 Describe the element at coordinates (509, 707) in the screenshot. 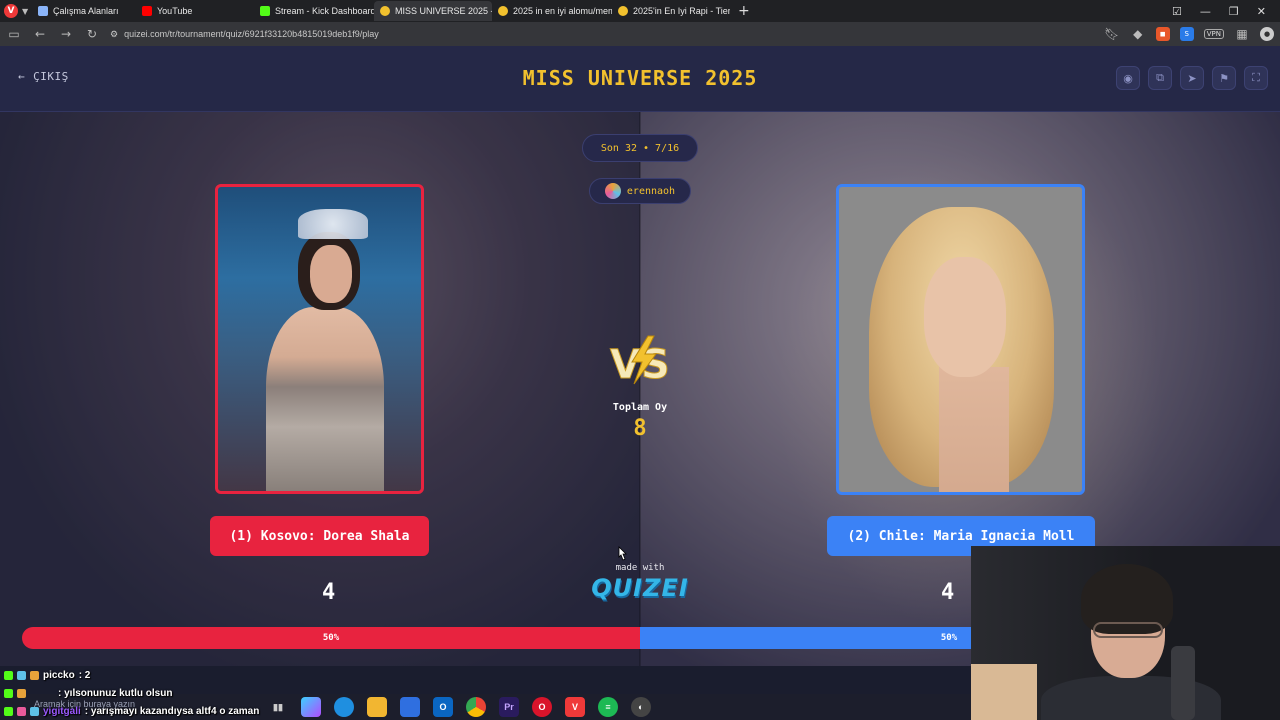

I see `premiere-icon: Pr` at that location.